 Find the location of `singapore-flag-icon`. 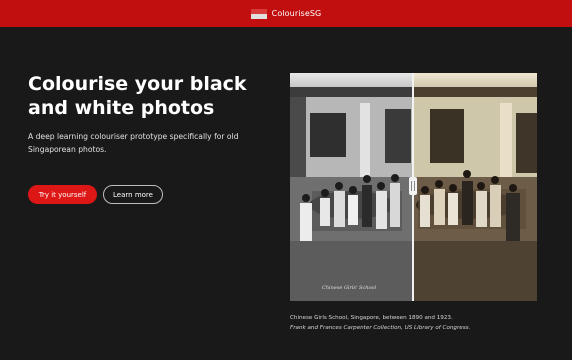

singapore-flag-icon is located at coordinates (258, 13).